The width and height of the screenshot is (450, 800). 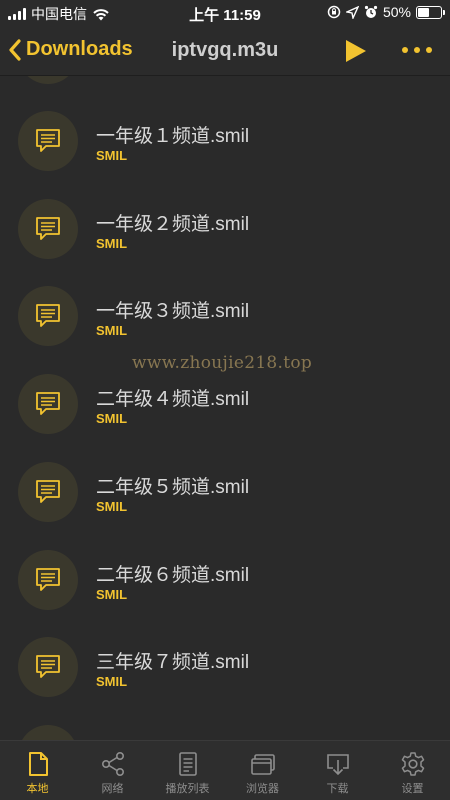 What do you see at coordinates (113, 764) in the screenshot?
I see `share-icon` at bounding box center [113, 764].